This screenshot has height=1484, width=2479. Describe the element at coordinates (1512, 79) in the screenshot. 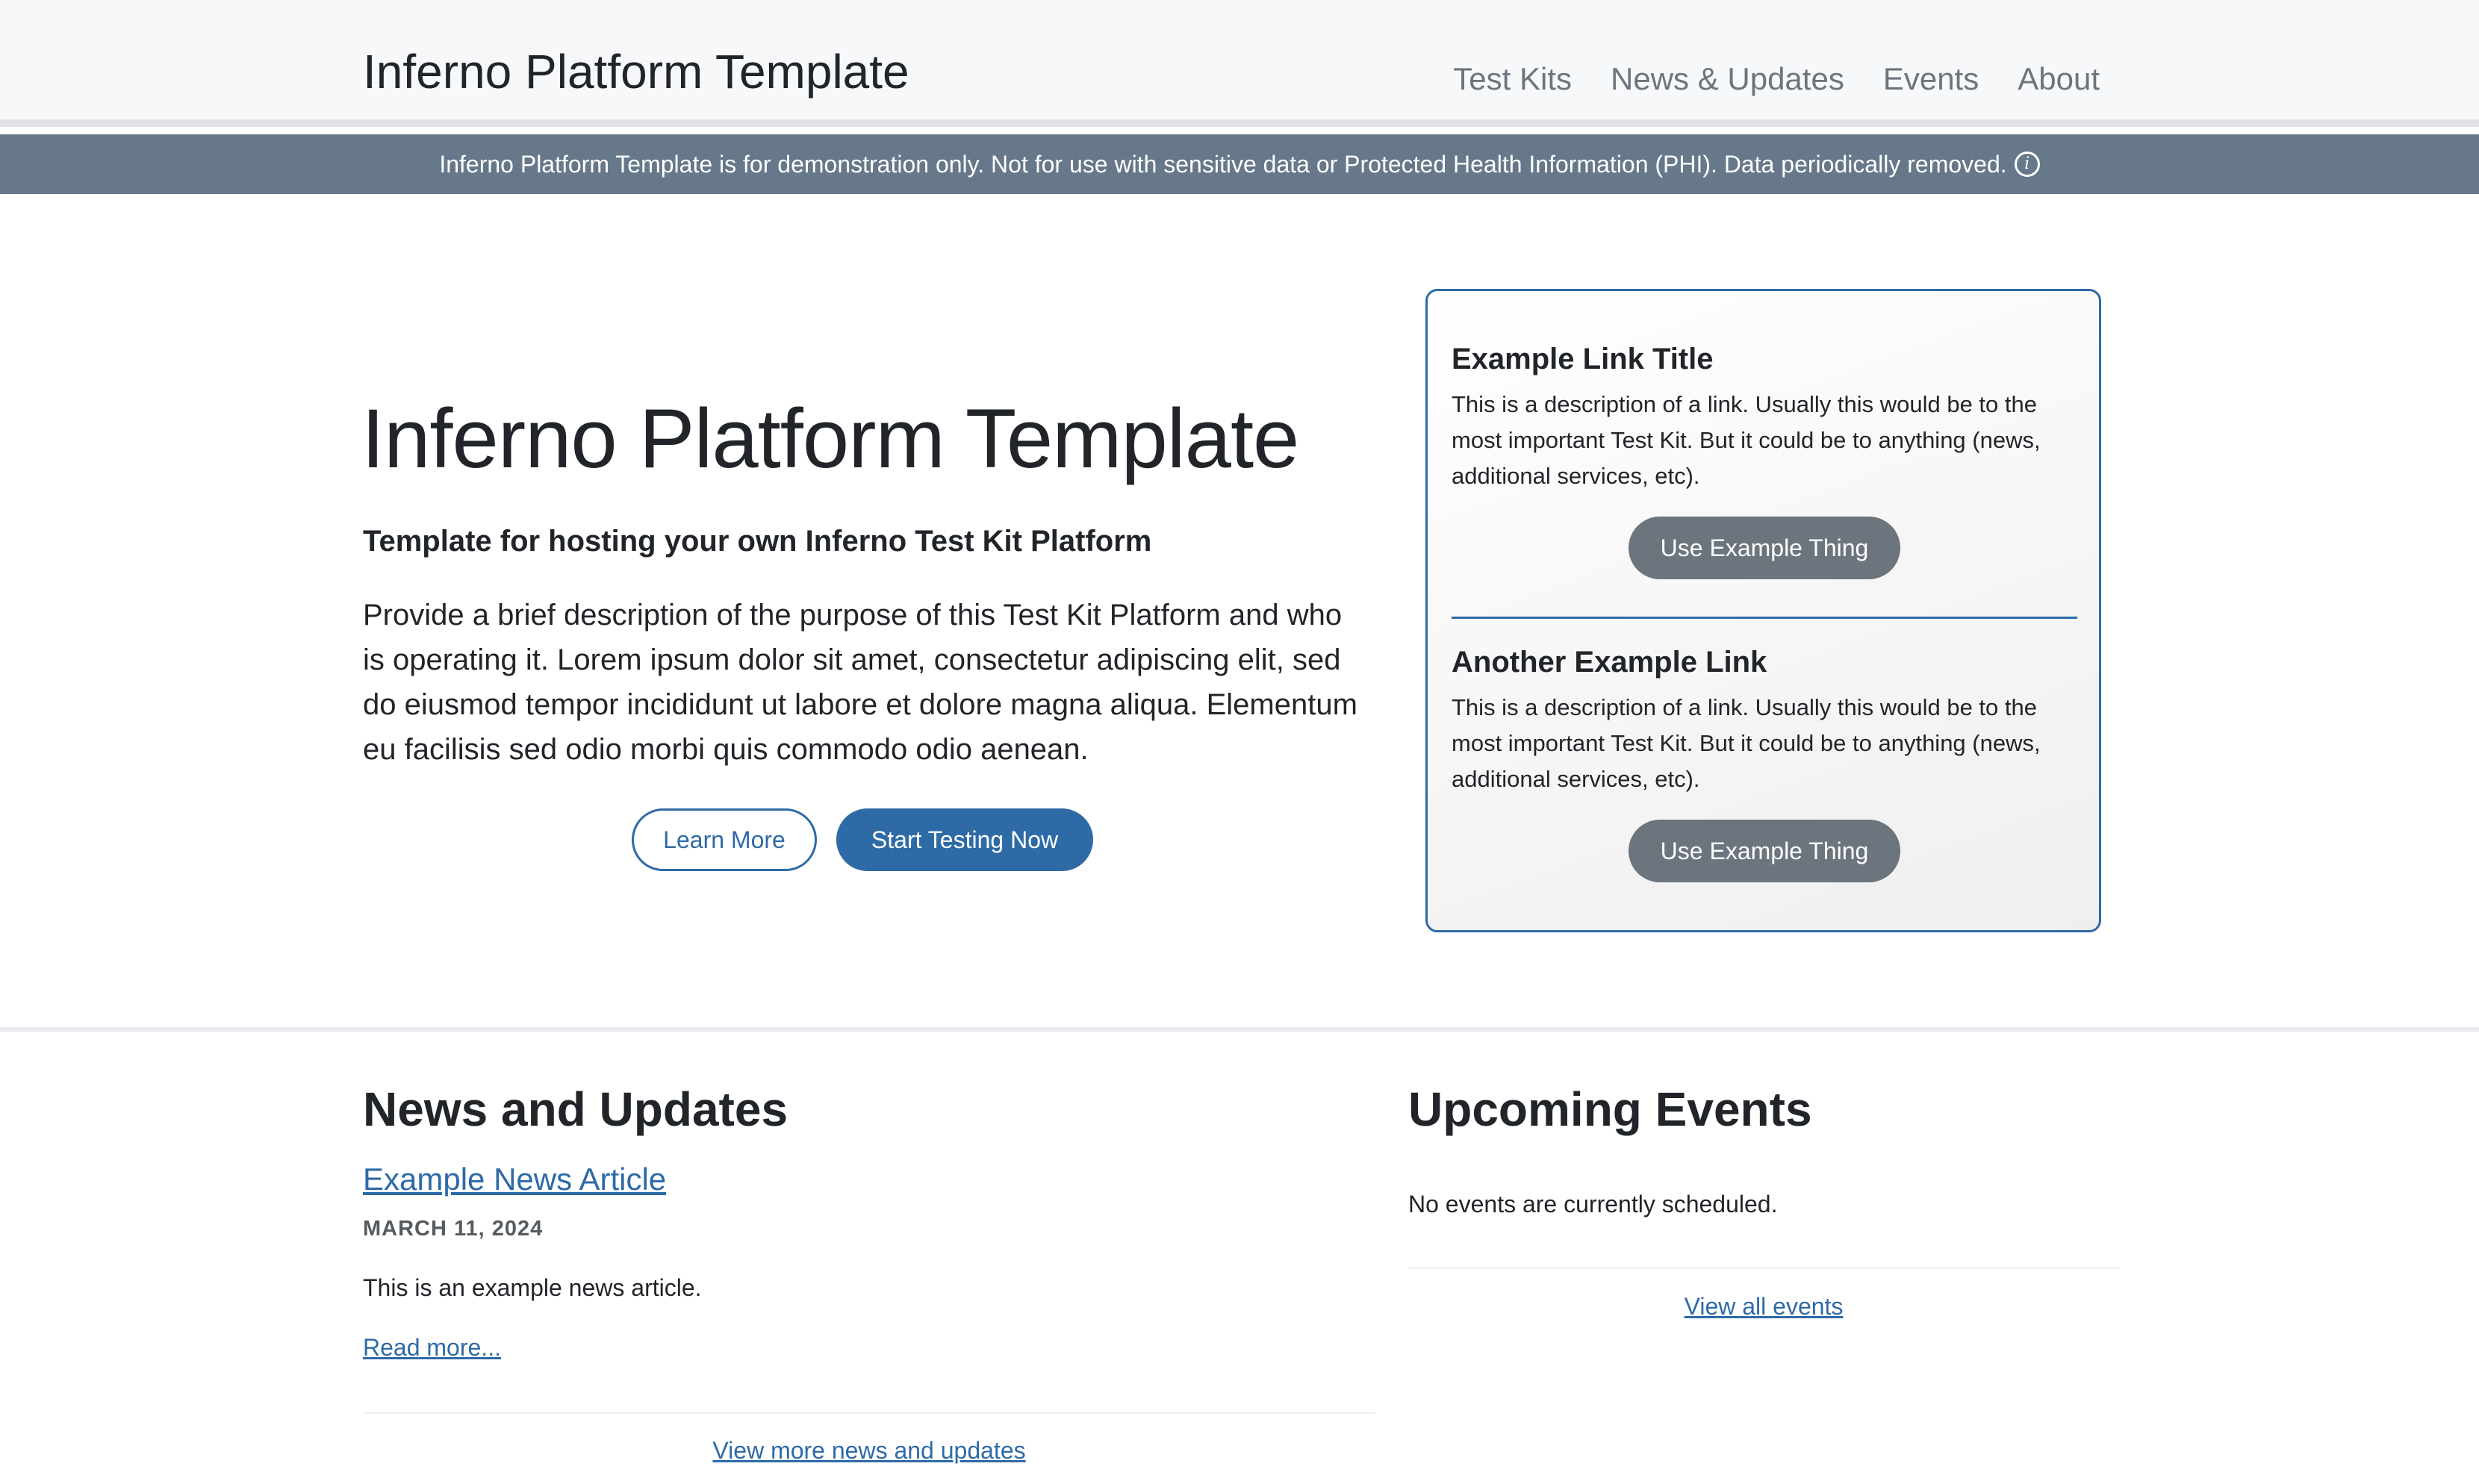

I see `nav-link-test-kits: Test Kits` at that location.